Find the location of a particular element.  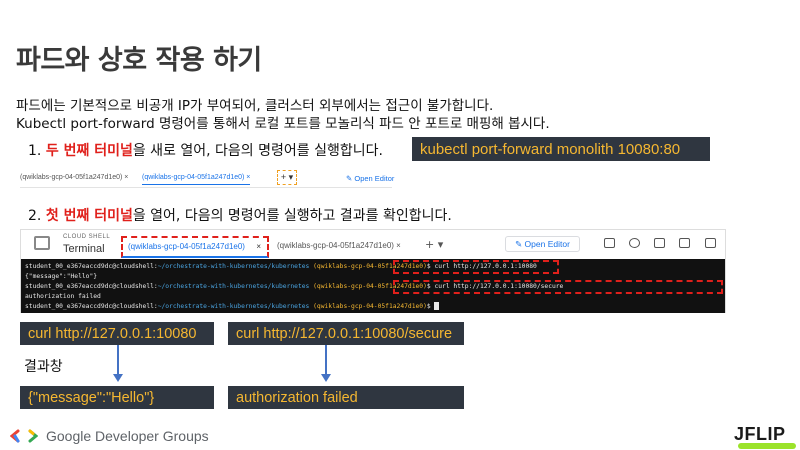

terminal-cursor is located at coordinates (437, 306).